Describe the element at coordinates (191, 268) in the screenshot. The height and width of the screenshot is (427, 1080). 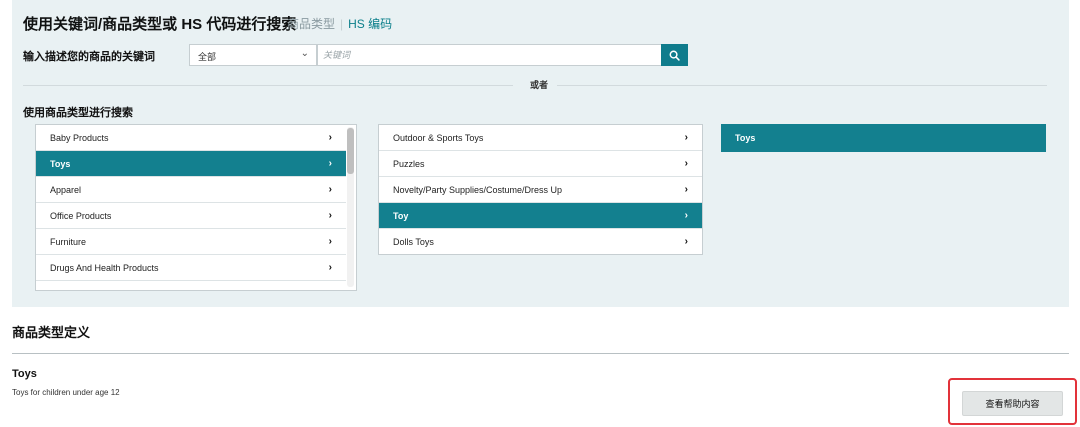
I see `category-item: Drugs And Health Products ›` at that location.